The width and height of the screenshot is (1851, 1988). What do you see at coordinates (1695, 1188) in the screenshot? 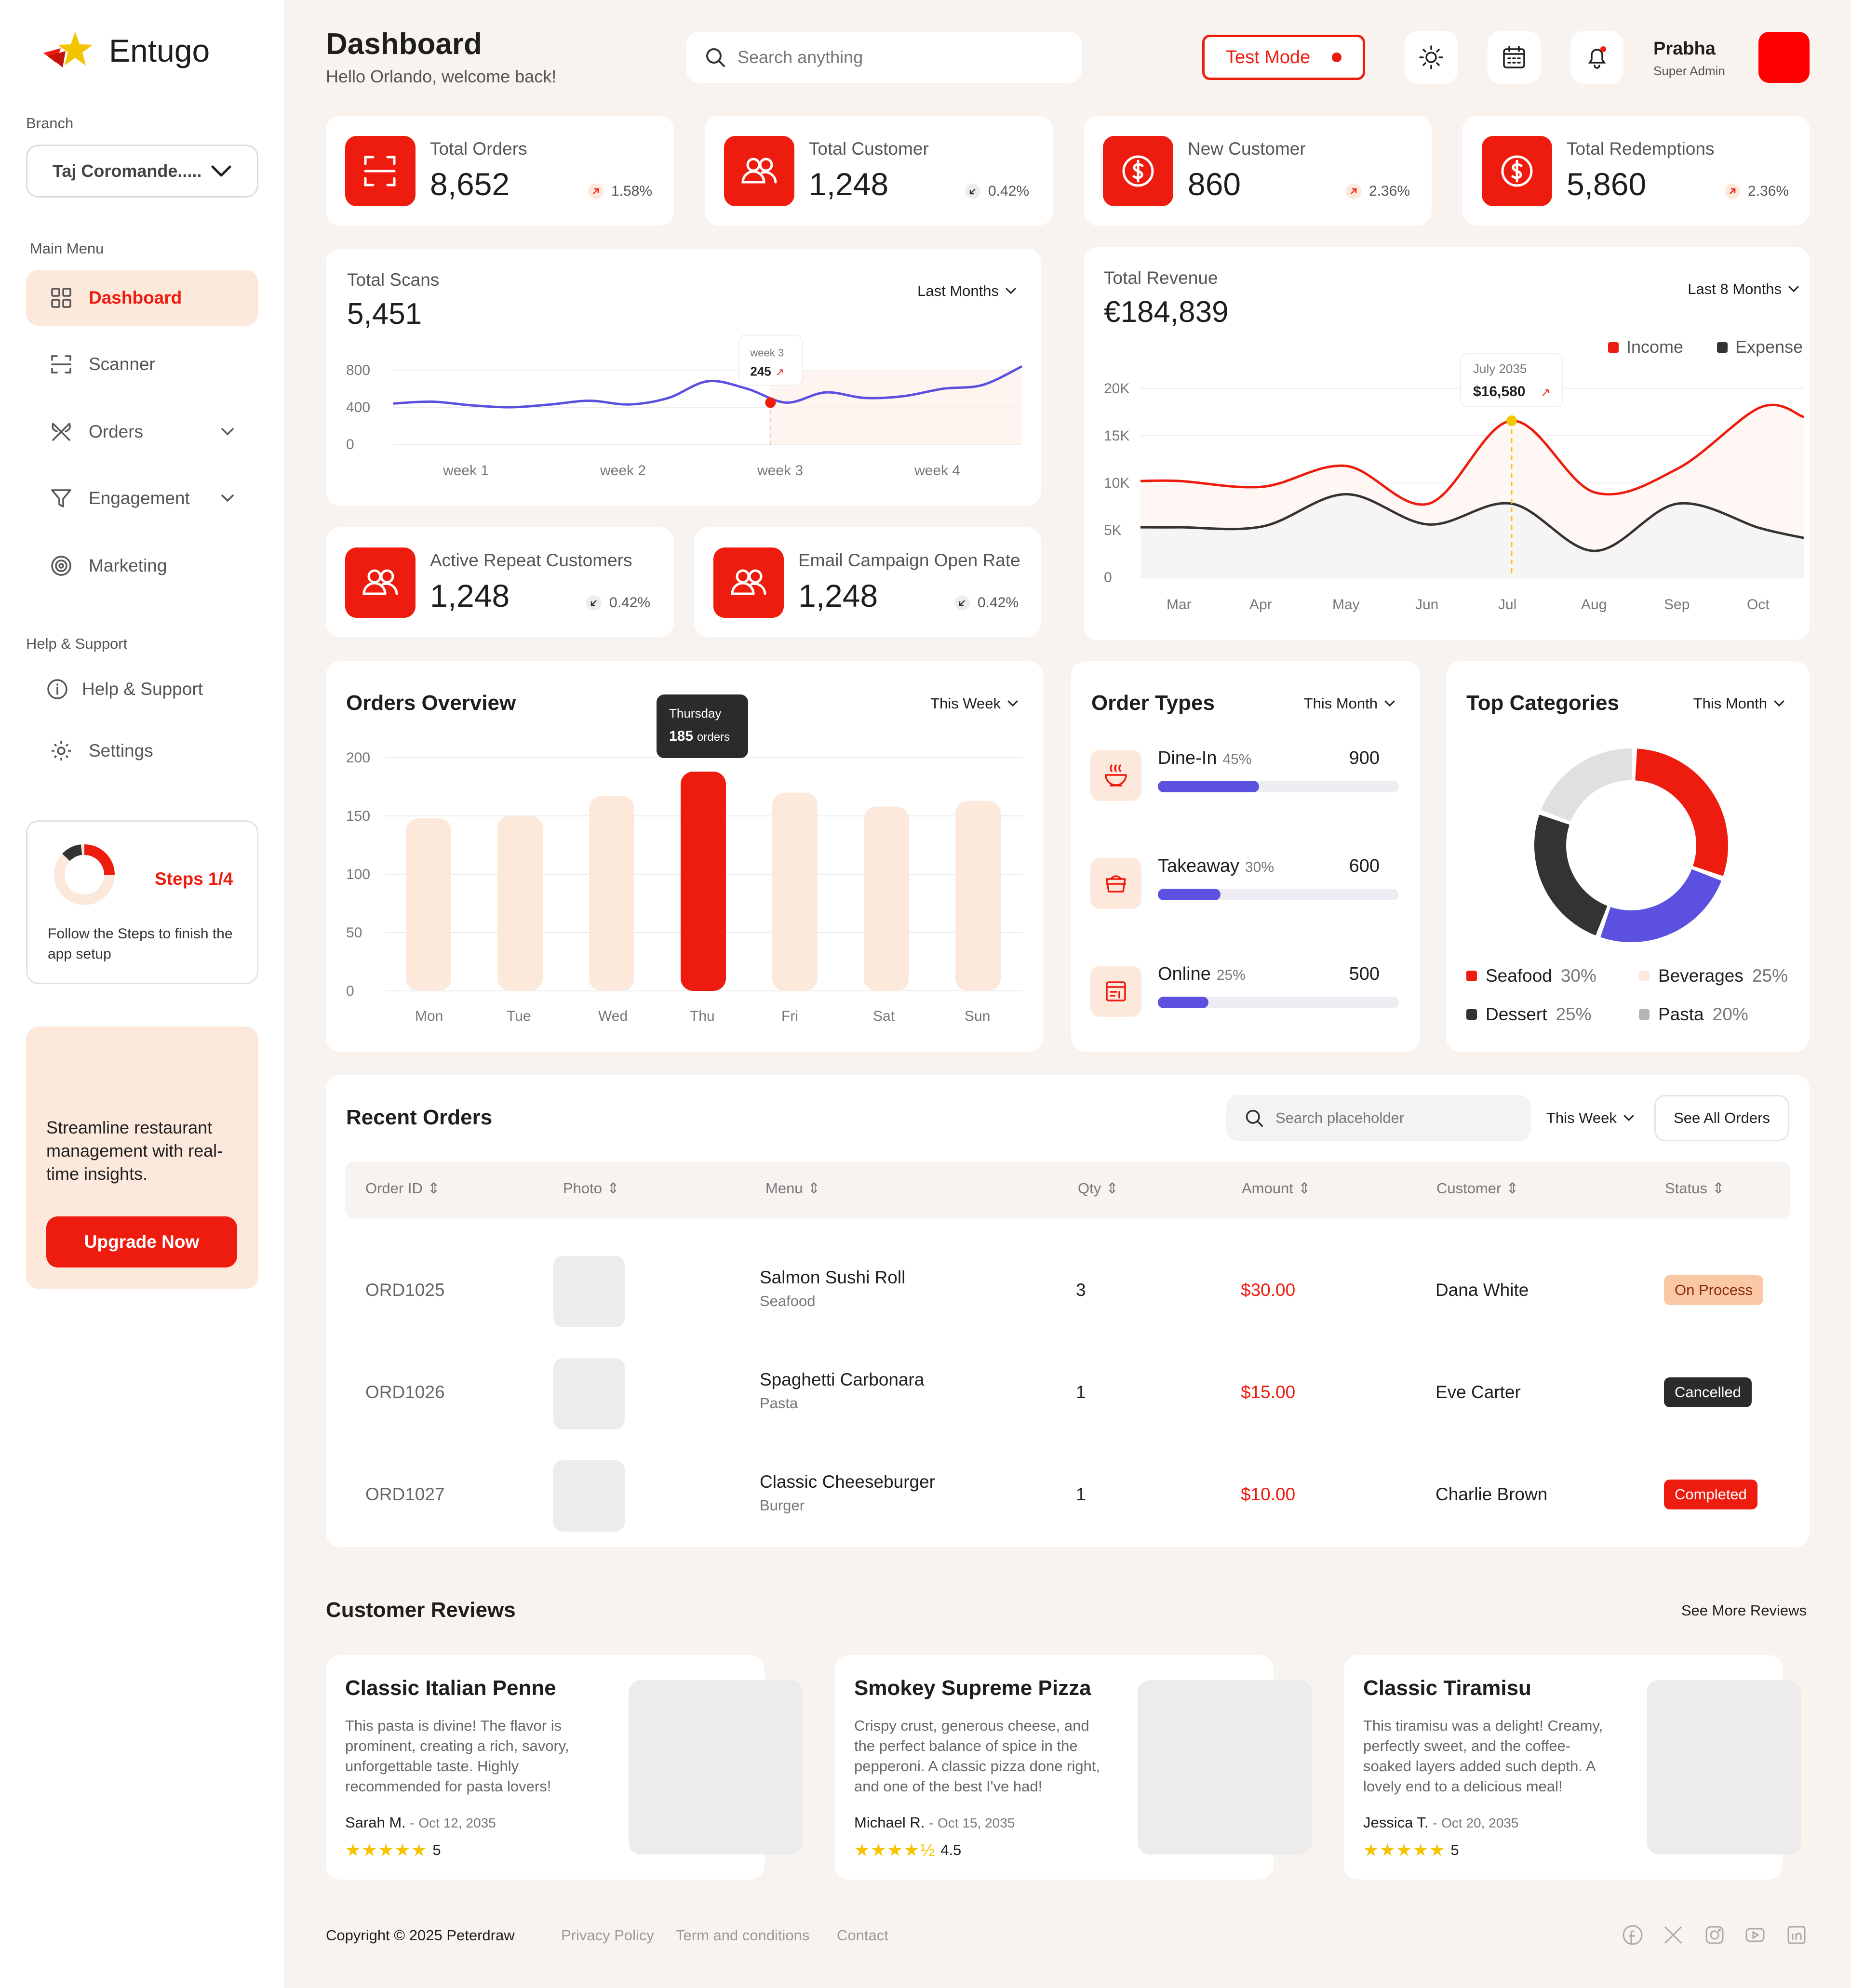
I see `column-header-status: Status ⇕` at bounding box center [1695, 1188].